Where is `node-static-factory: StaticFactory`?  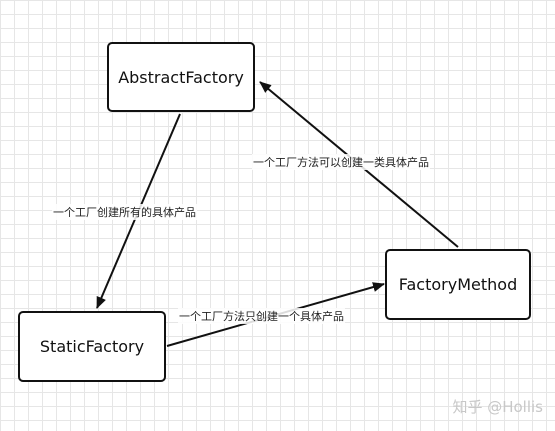 node-static-factory: StaticFactory is located at coordinates (92, 346).